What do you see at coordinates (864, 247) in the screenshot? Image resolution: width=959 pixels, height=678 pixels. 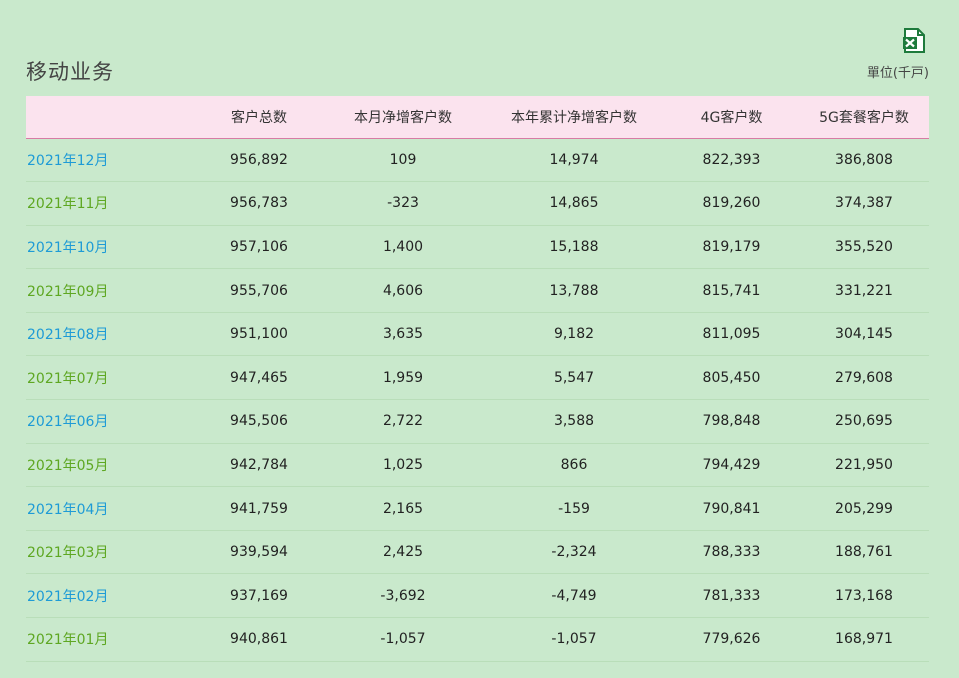 I see `5g-package-customers-cell: 355,520` at bounding box center [864, 247].